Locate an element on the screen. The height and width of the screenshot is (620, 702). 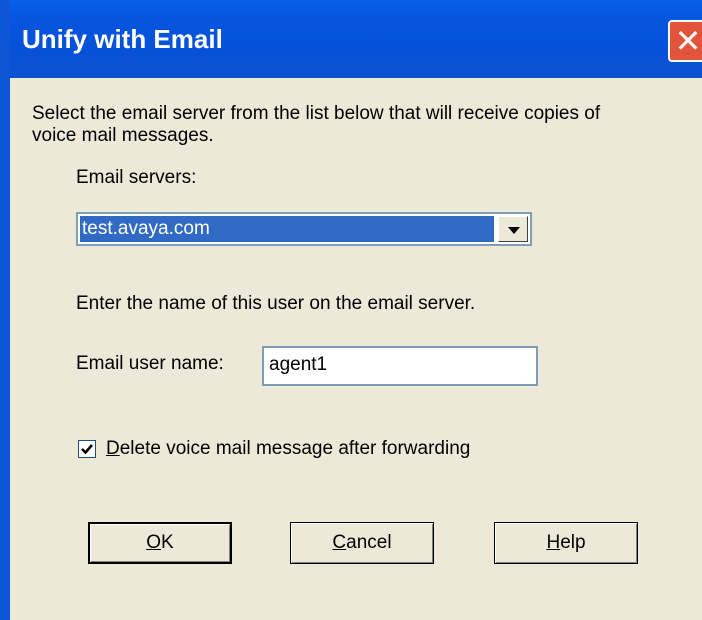
help-button: Help is located at coordinates (566, 543).